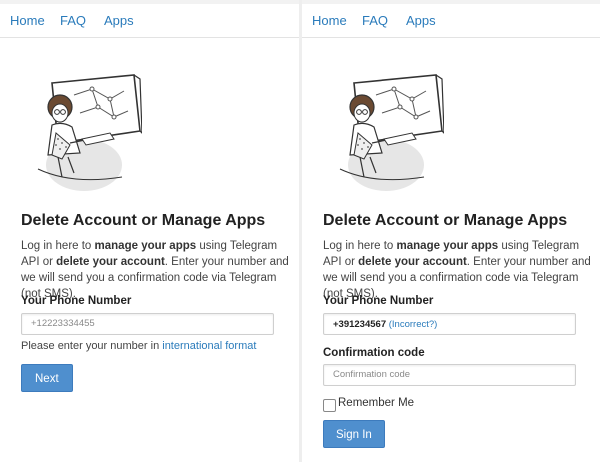 This screenshot has height=462, width=600. I want to click on next-button: Next, so click(47, 378).